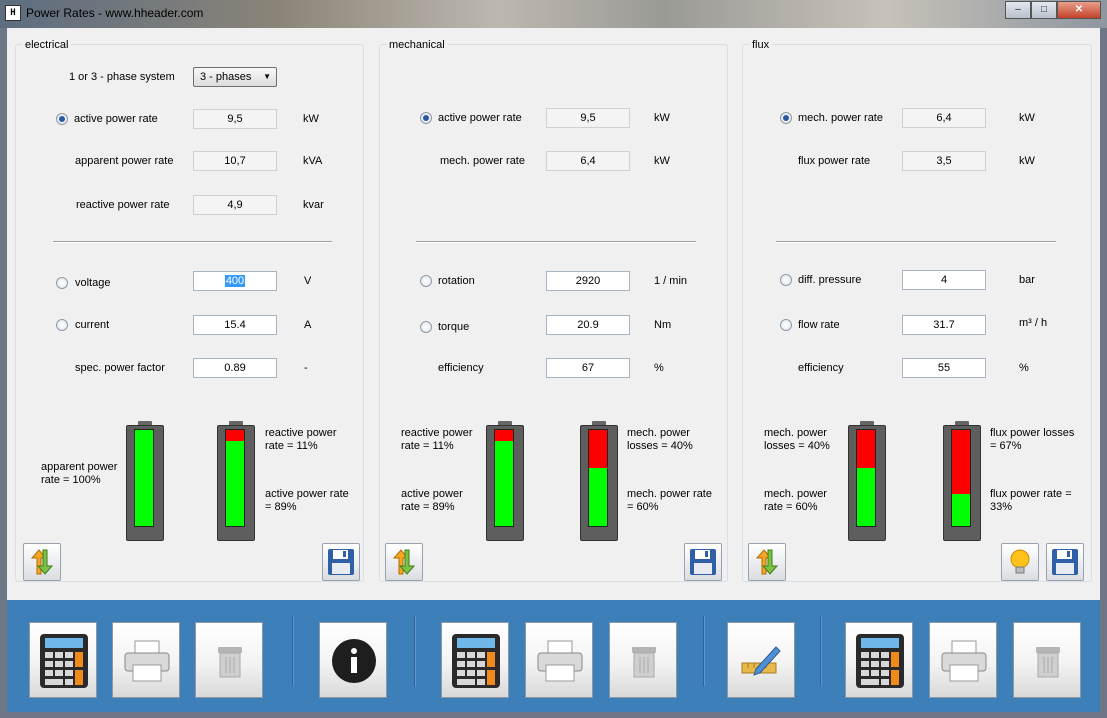 The image size is (1107, 718). I want to click on battery-1-caption: apparent power rate = 100%, so click(79, 473).